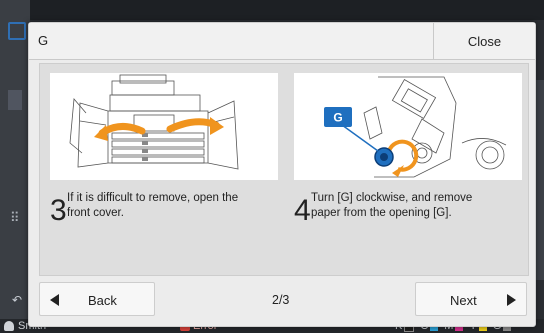 The height and width of the screenshot is (333, 544). I want to click on back-button: Back, so click(97, 299).